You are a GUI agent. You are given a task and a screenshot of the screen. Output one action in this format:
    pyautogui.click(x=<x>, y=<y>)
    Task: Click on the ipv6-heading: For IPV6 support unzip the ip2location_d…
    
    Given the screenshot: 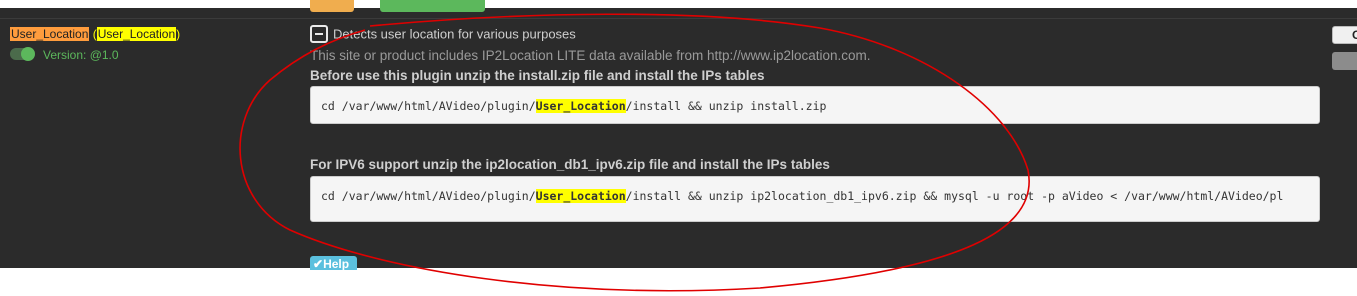 What is the action you would take?
    pyautogui.click(x=570, y=164)
    